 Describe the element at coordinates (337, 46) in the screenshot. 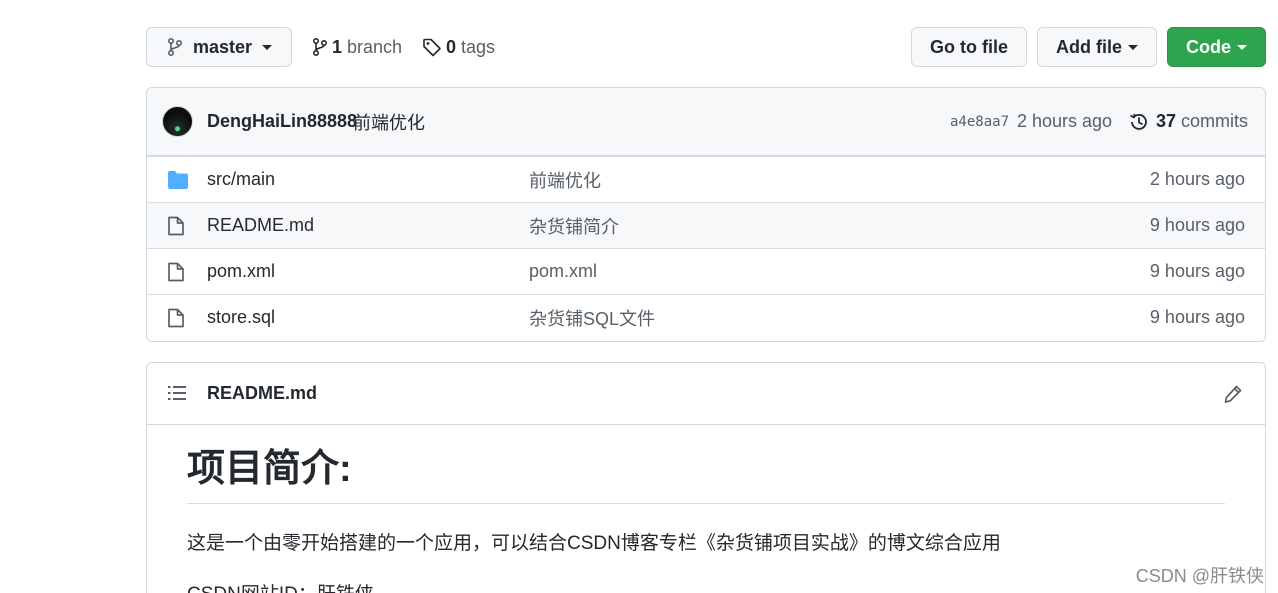

I see `branch-count: 1` at that location.